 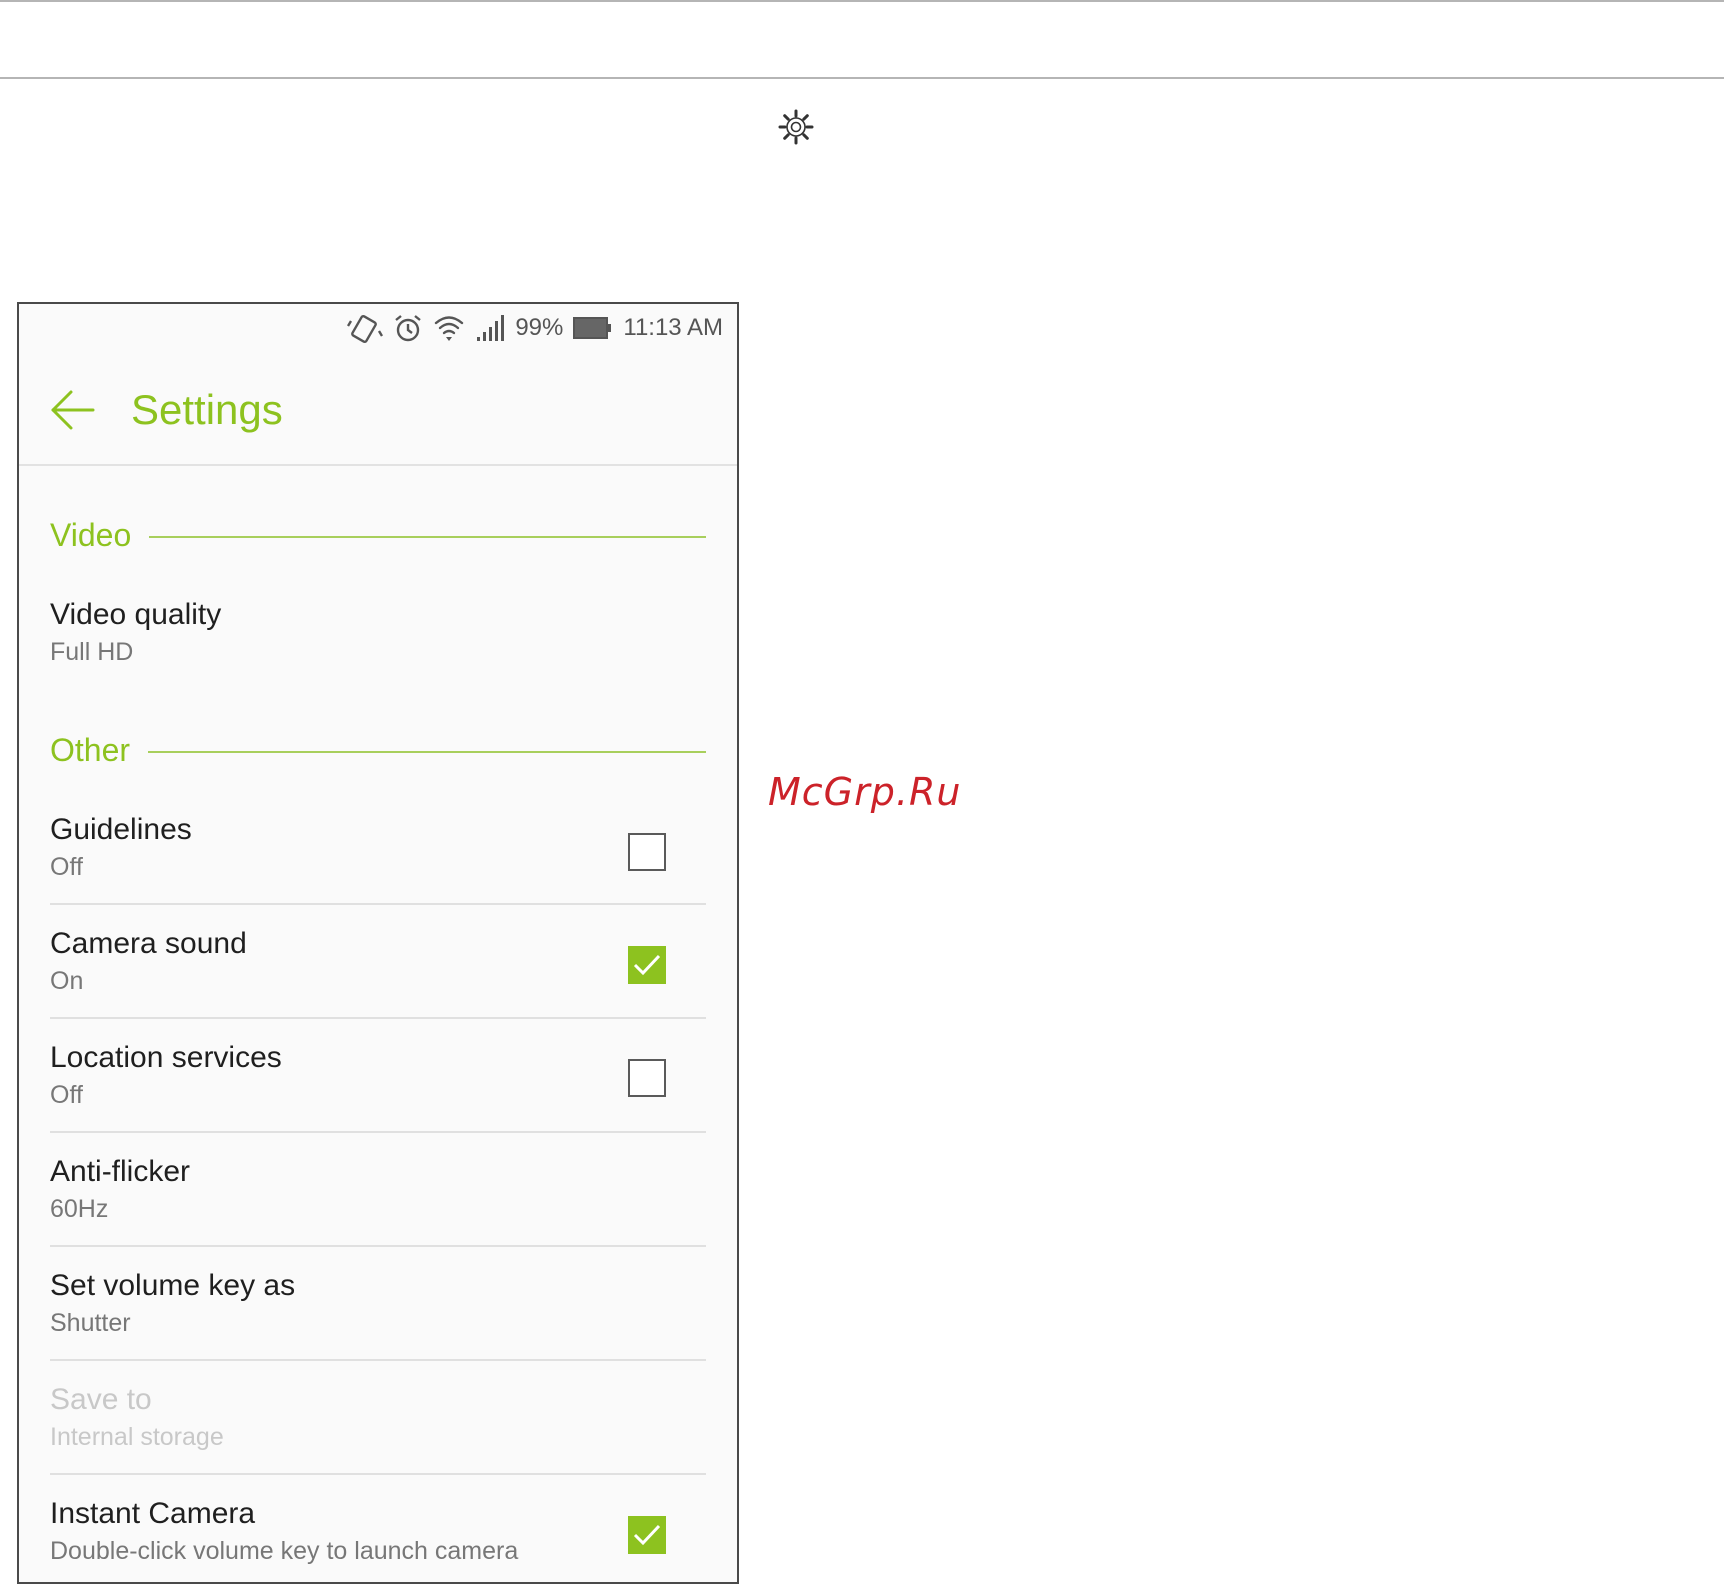 What do you see at coordinates (91, 534) in the screenshot?
I see `section-label: Video` at bounding box center [91, 534].